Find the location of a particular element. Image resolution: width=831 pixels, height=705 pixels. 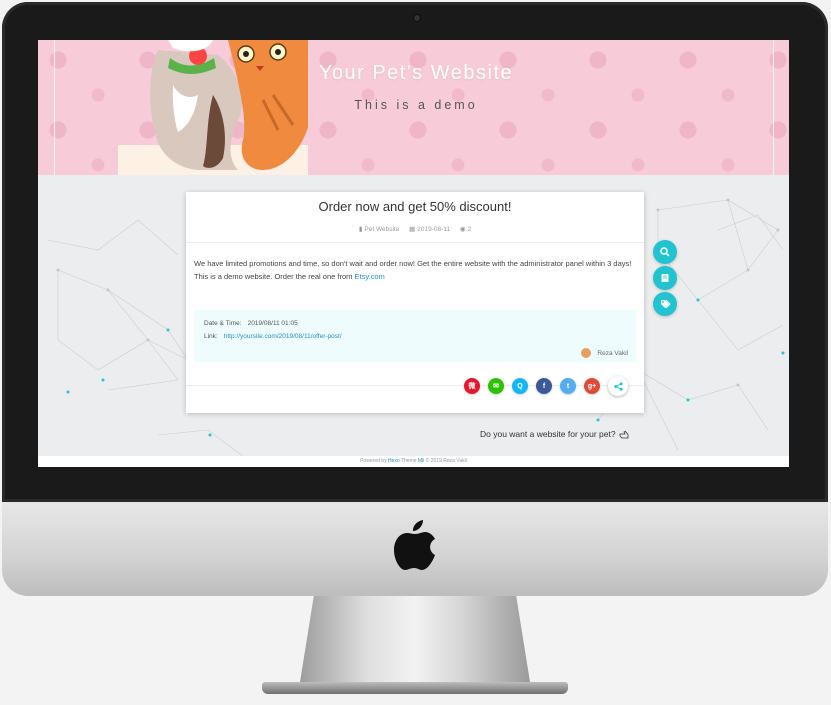

facebook-share-button: f is located at coordinates (544, 386).